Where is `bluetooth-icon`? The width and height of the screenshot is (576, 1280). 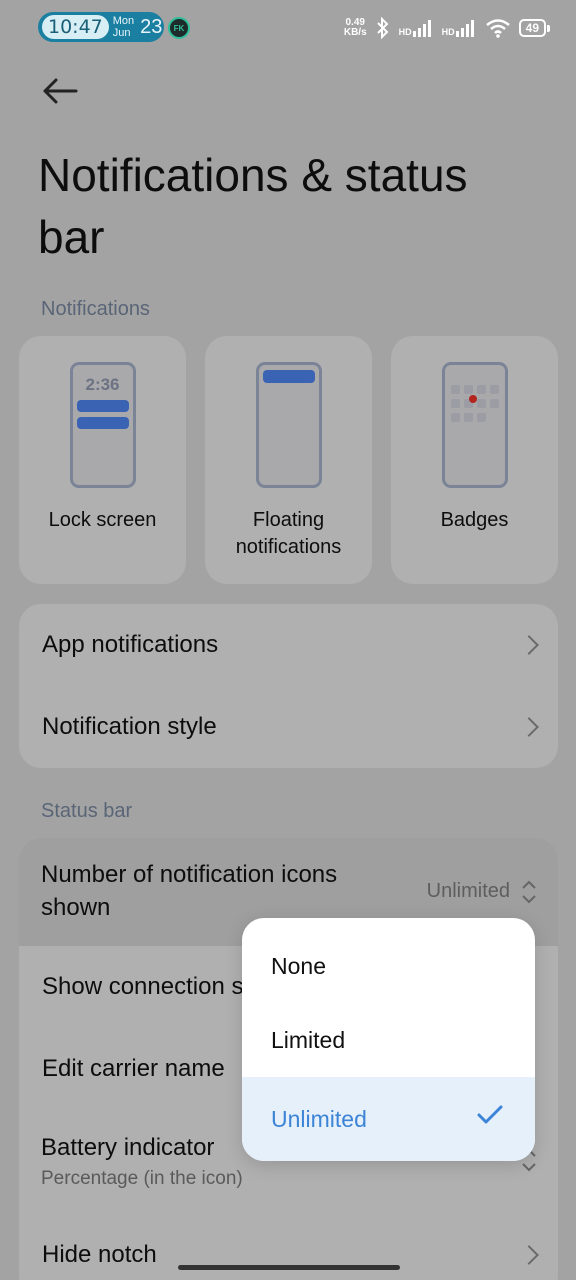 bluetooth-icon is located at coordinates (382, 28).